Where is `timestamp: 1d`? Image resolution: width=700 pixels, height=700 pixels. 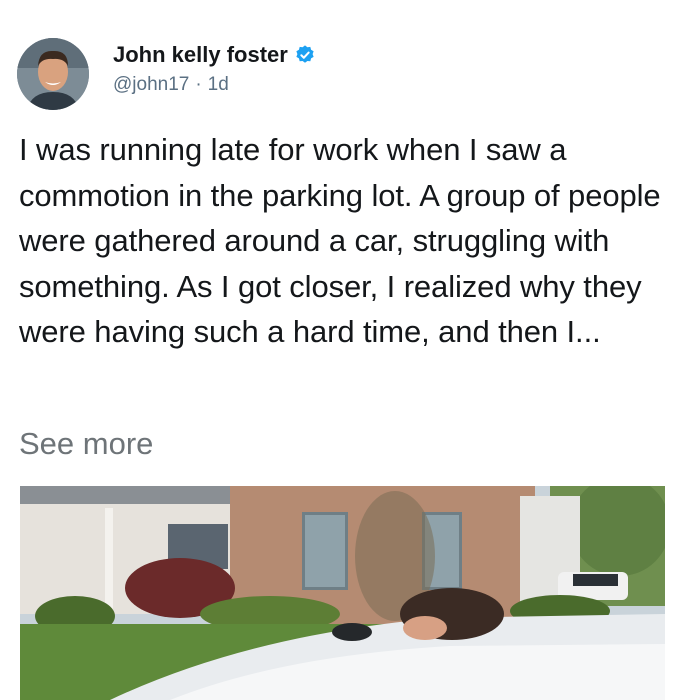
timestamp: 1d is located at coordinates (218, 85).